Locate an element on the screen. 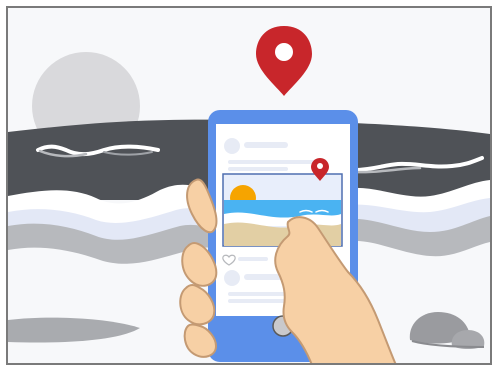 The width and height of the screenshot is (498, 365). avatar is located at coordinates (232, 146).